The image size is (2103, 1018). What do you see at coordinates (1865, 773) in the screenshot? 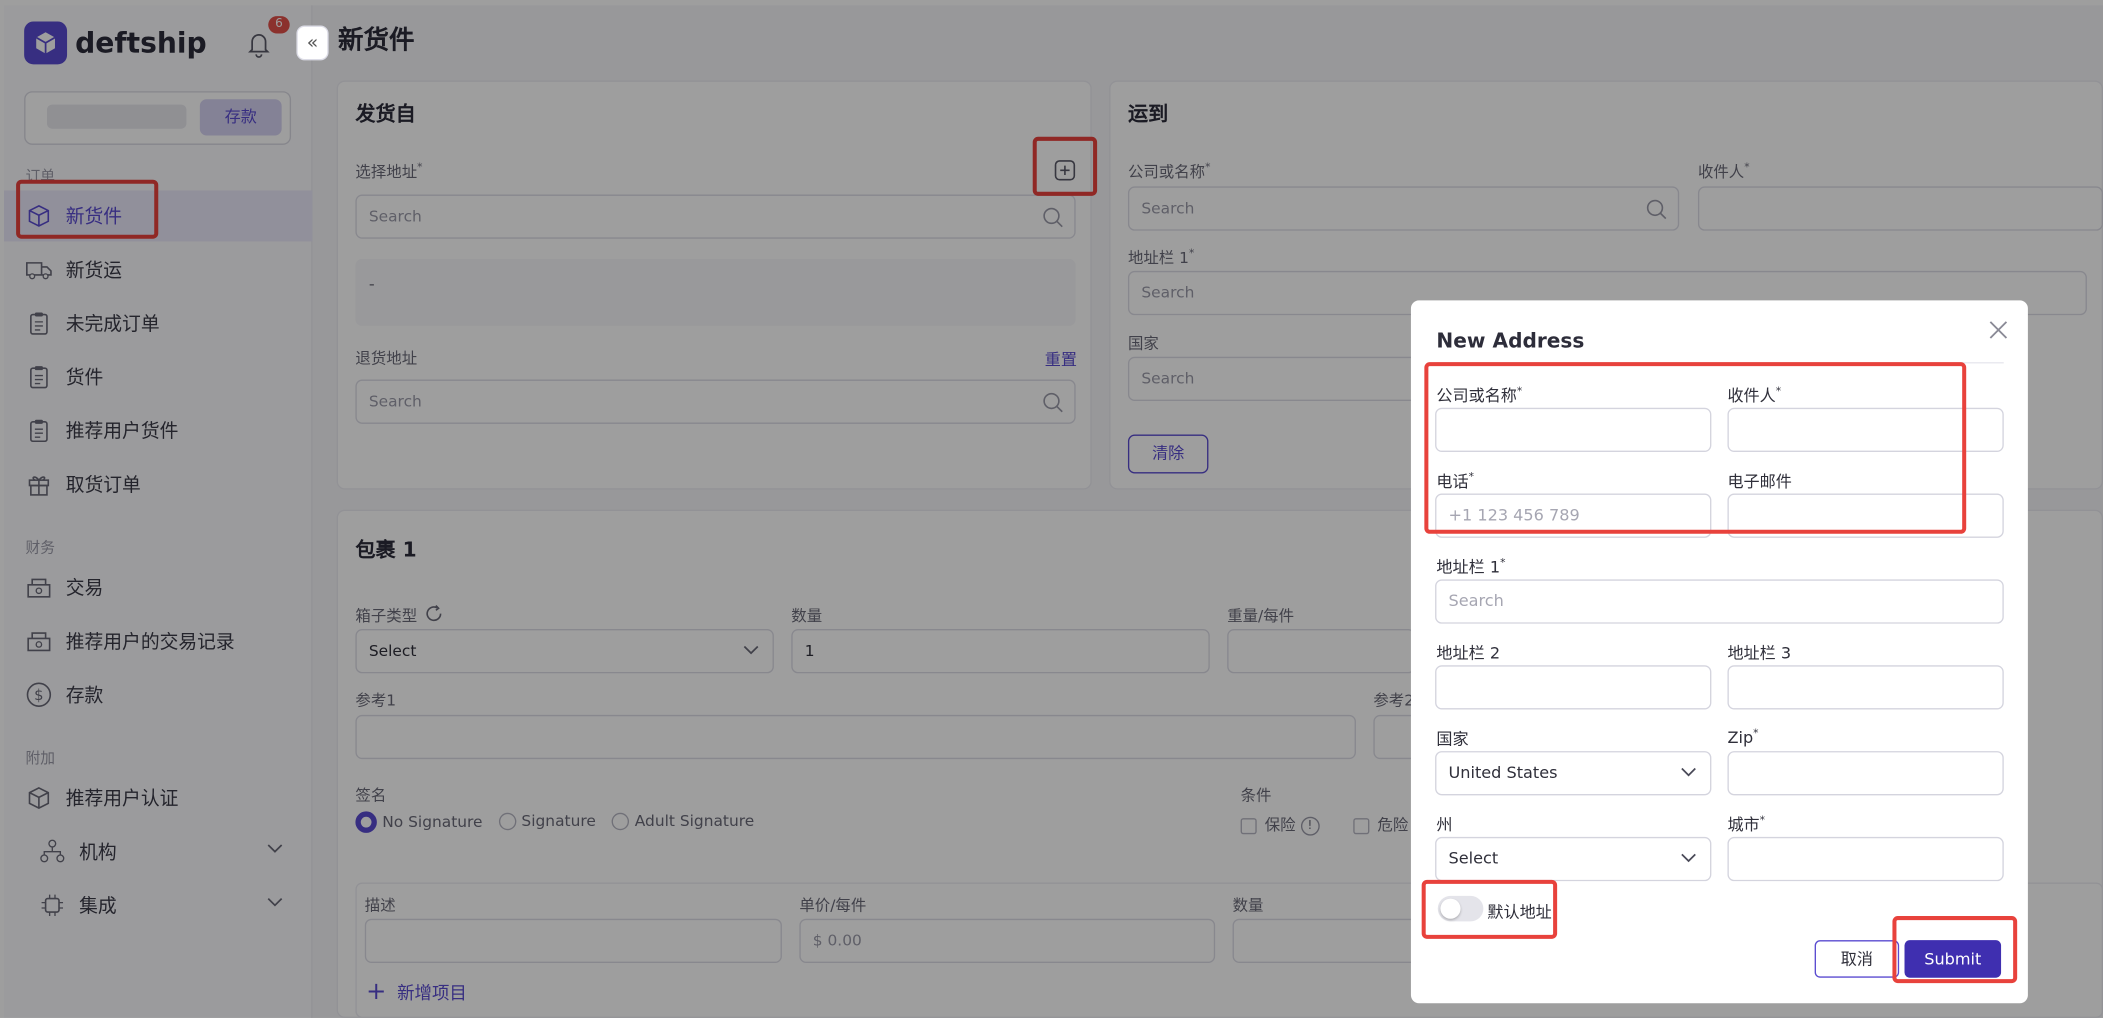
I see `modal-zip-input` at bounding box center [1865, 773].